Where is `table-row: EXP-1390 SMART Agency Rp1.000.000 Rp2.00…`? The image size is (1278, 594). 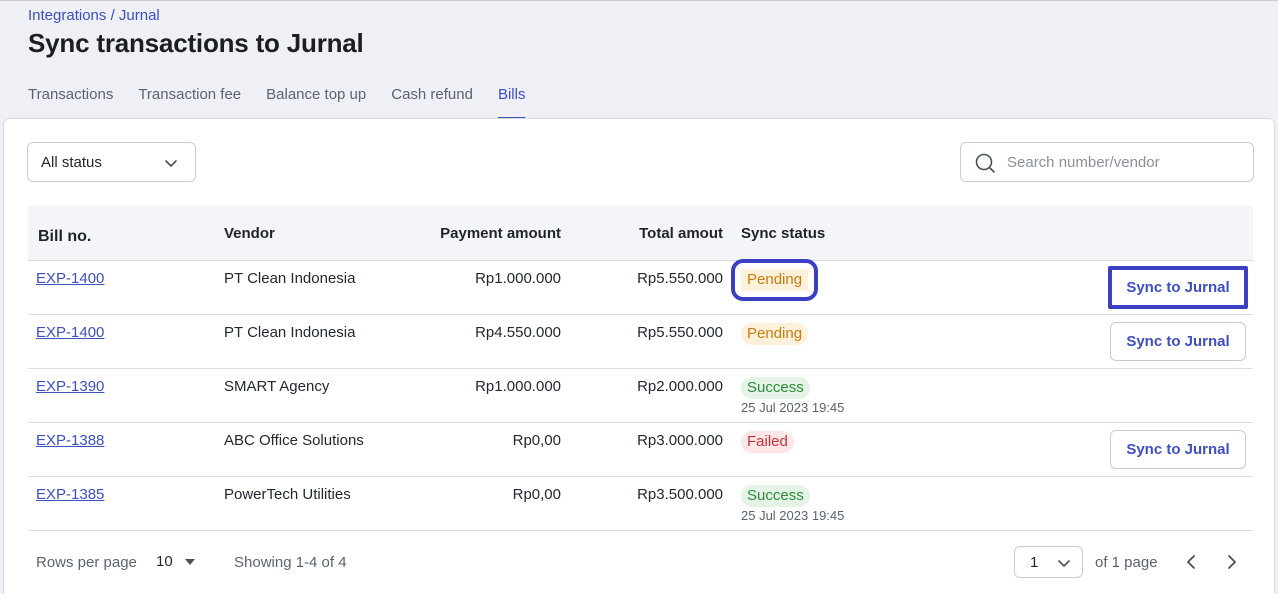 table-row: EXP-1390 SMART Agency Rp1.000.000 Rp2.00… is located at coordinates (640, 396).